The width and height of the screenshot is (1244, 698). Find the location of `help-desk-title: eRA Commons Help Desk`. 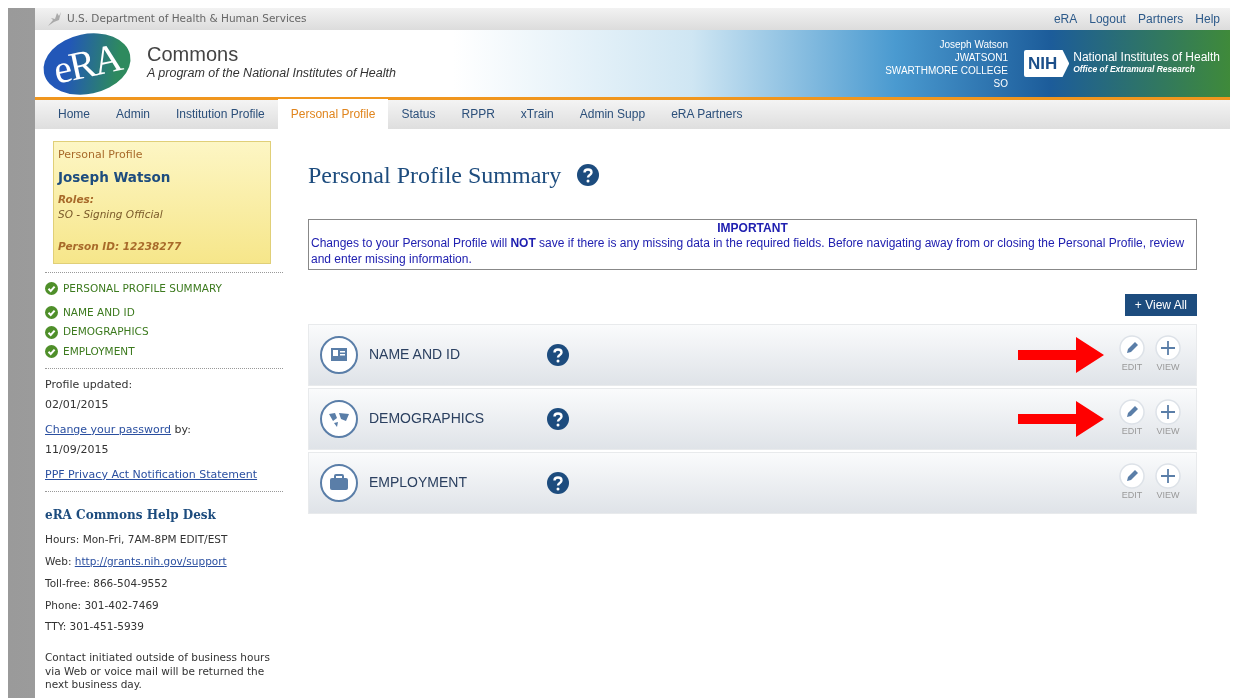

help-desk-title: eRA Commons Help Desk is located at coordinates (131, 516).